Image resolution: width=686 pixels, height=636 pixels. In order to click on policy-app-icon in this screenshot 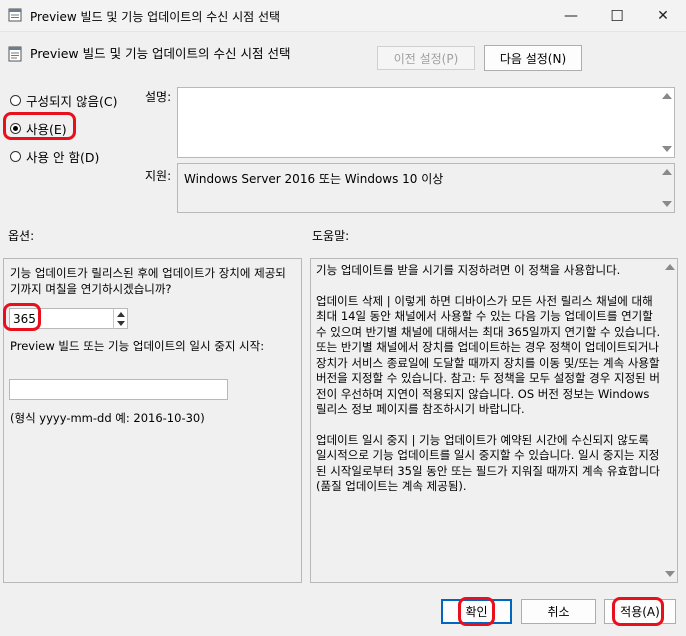, I will do `click(15, 15)`.